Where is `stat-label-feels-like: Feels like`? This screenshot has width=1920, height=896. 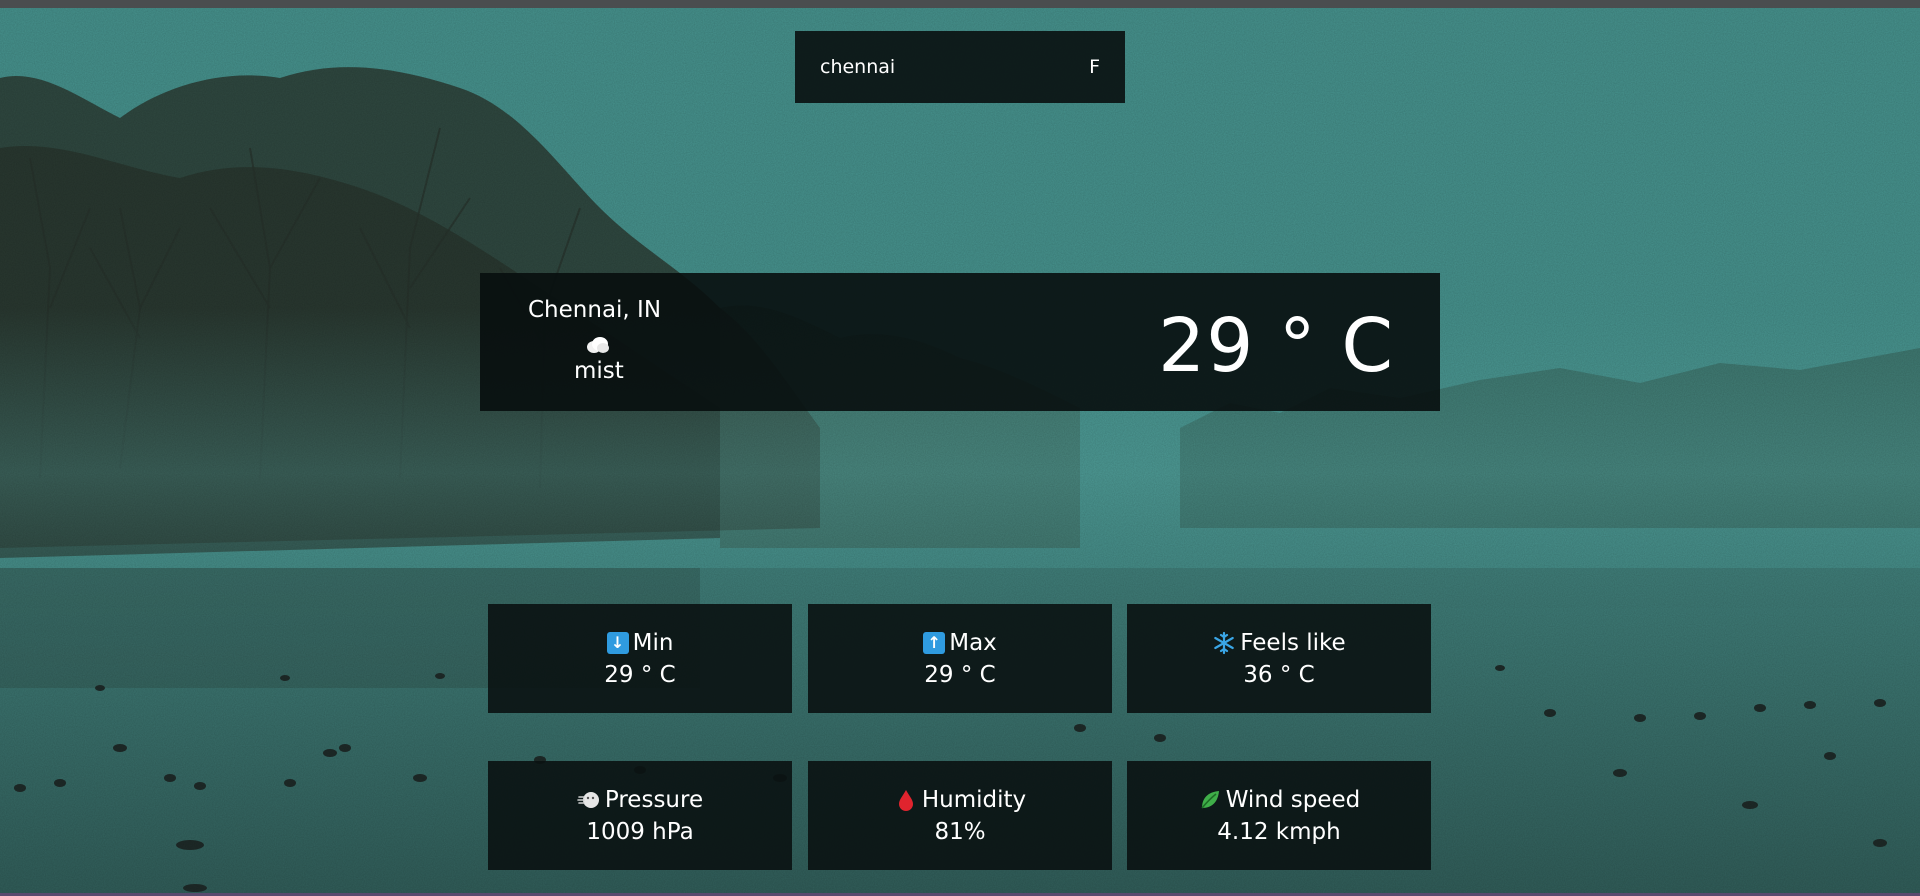
stat-label-feels-like: Feels like is located at coordinates (1293, 642).